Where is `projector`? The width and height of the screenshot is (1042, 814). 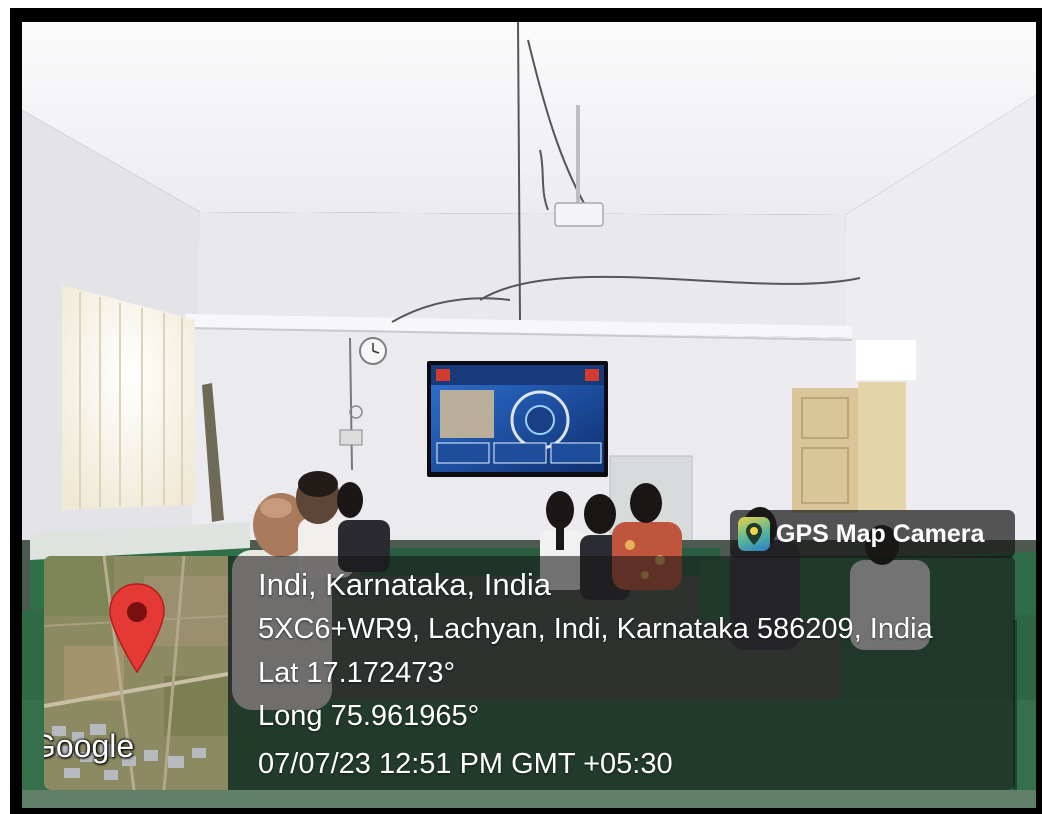 projector is located at coordinates (579, 214).